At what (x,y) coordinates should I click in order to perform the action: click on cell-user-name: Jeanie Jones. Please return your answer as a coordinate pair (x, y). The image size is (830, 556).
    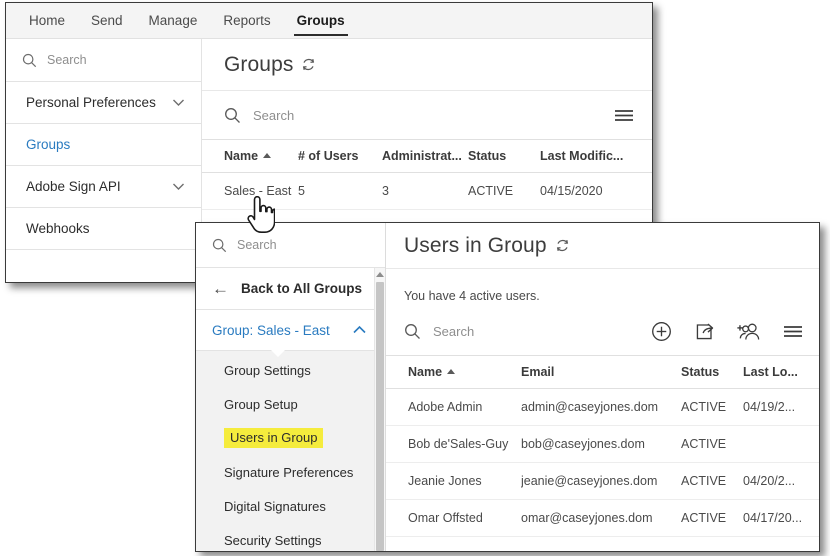
    Looking at the image, I should click on (453, 481).